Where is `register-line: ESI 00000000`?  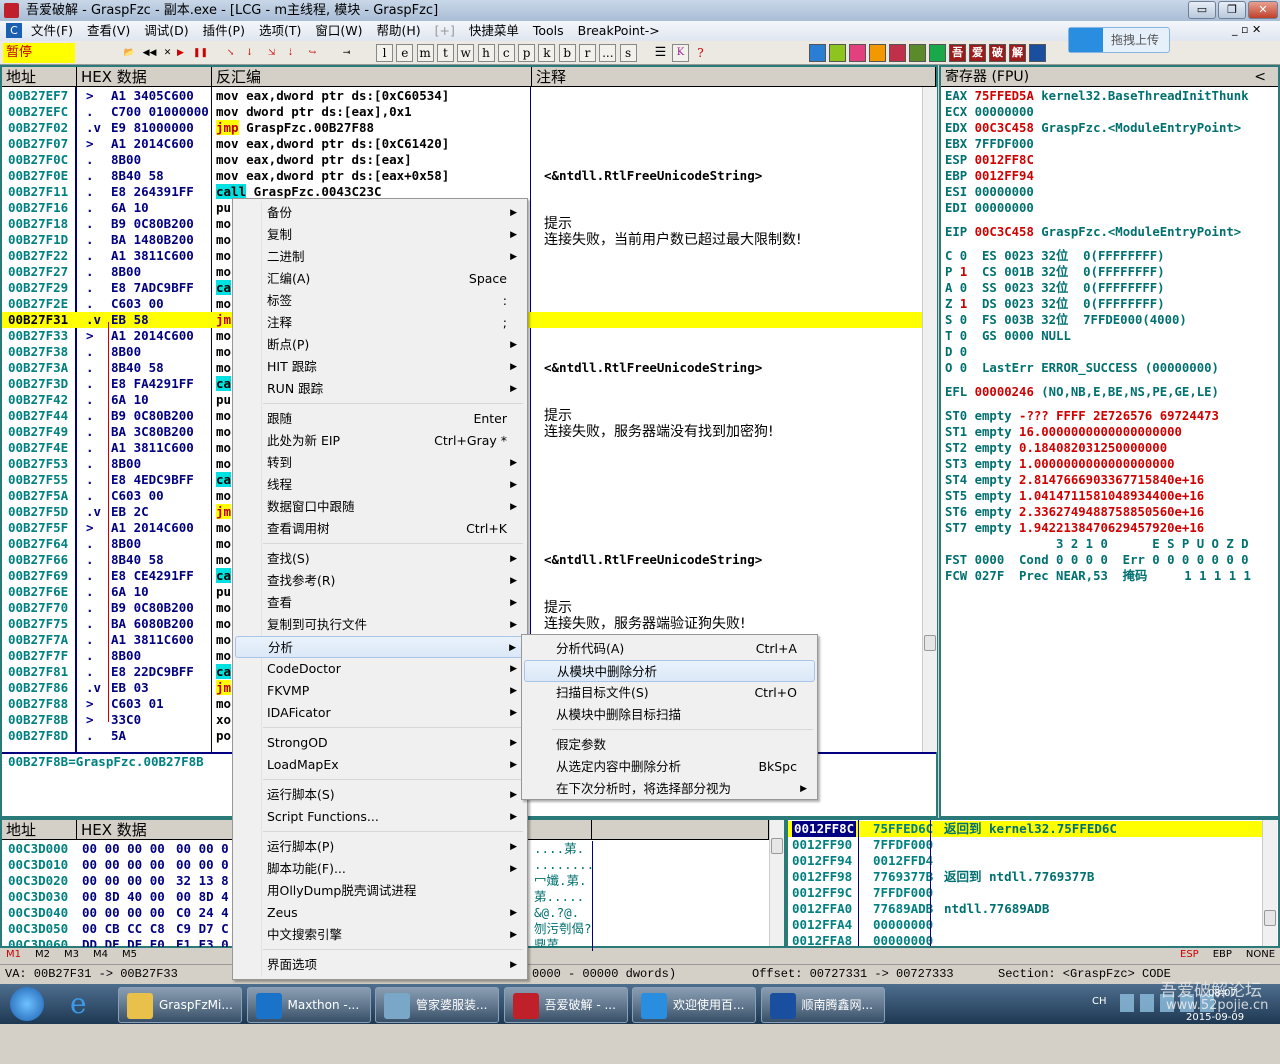
register-line: ESI 00000000 is located at coordinates (1098, 192).